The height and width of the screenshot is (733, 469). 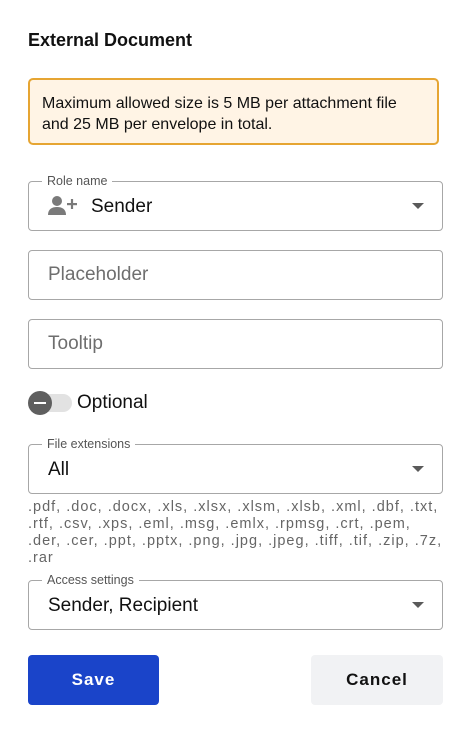 I want to click on access-settings-label: Access settings, so click(x=90, y=580).